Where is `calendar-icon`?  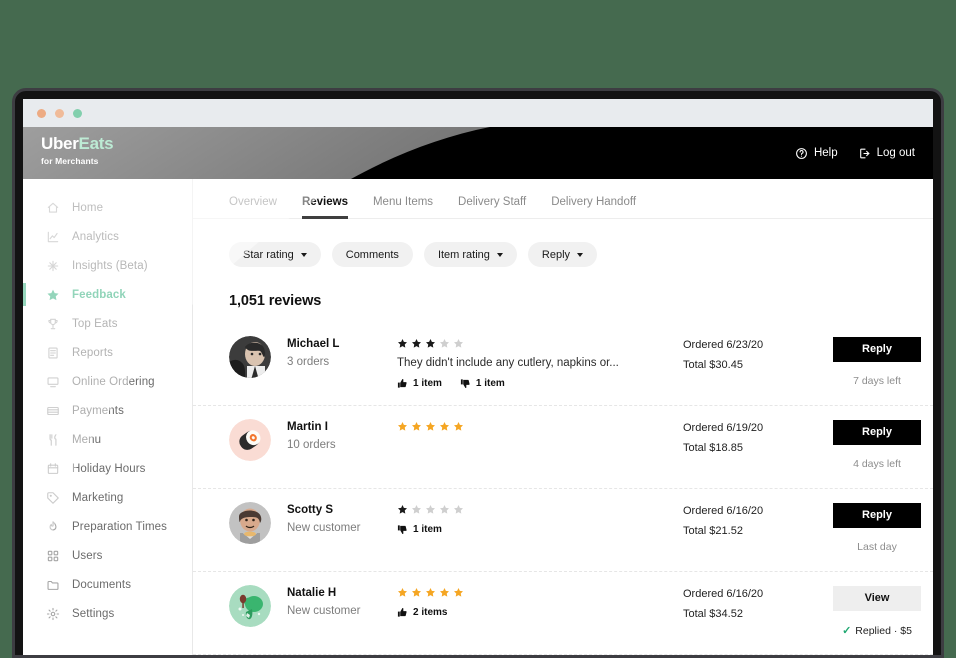 calendar-icon is located at coordinates (53, 469).